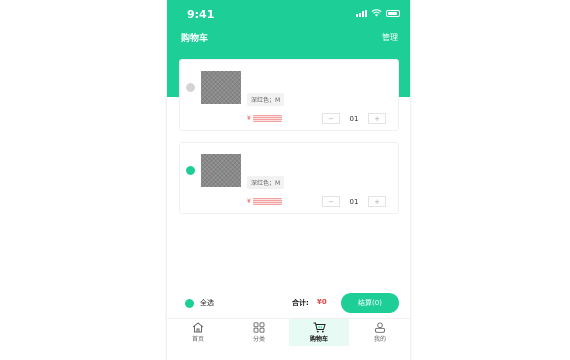 The height and width of the screenshot is (360, 570). What do you see at coordinates (198, 327) in the screenshot?
I see `home-icon` at bounding box center [198, 327].